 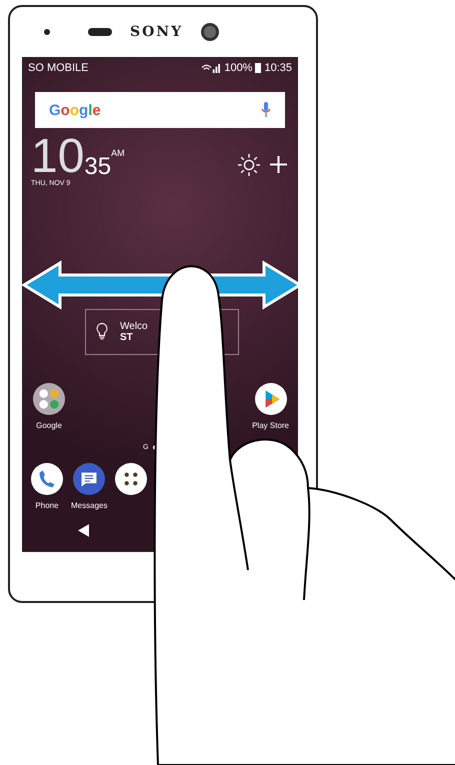 What do you see at coordinates (211, 68) in the screenshot?
I see `signal-icon` at bounding box center [211, 68].